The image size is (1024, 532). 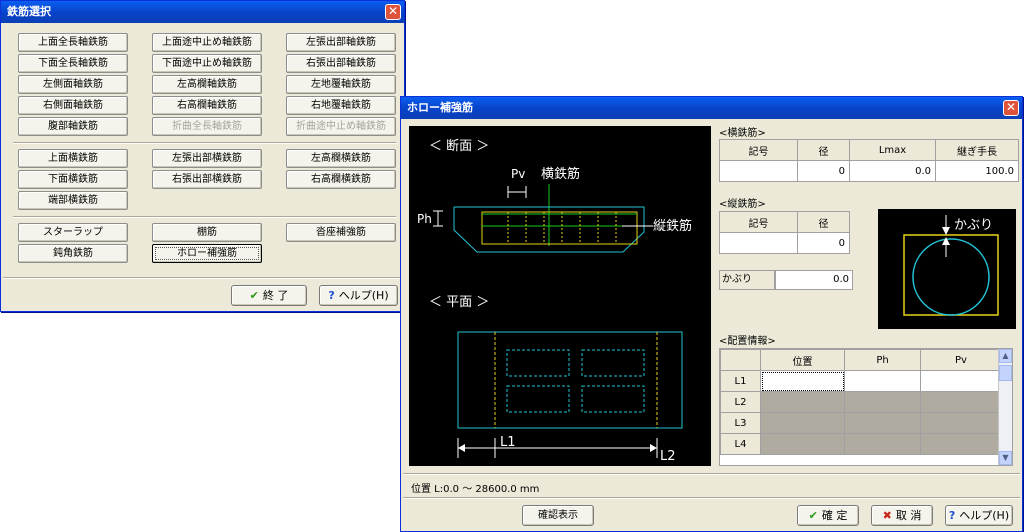 I want to click on l1-pv-cell, so click(x=961, y=381).